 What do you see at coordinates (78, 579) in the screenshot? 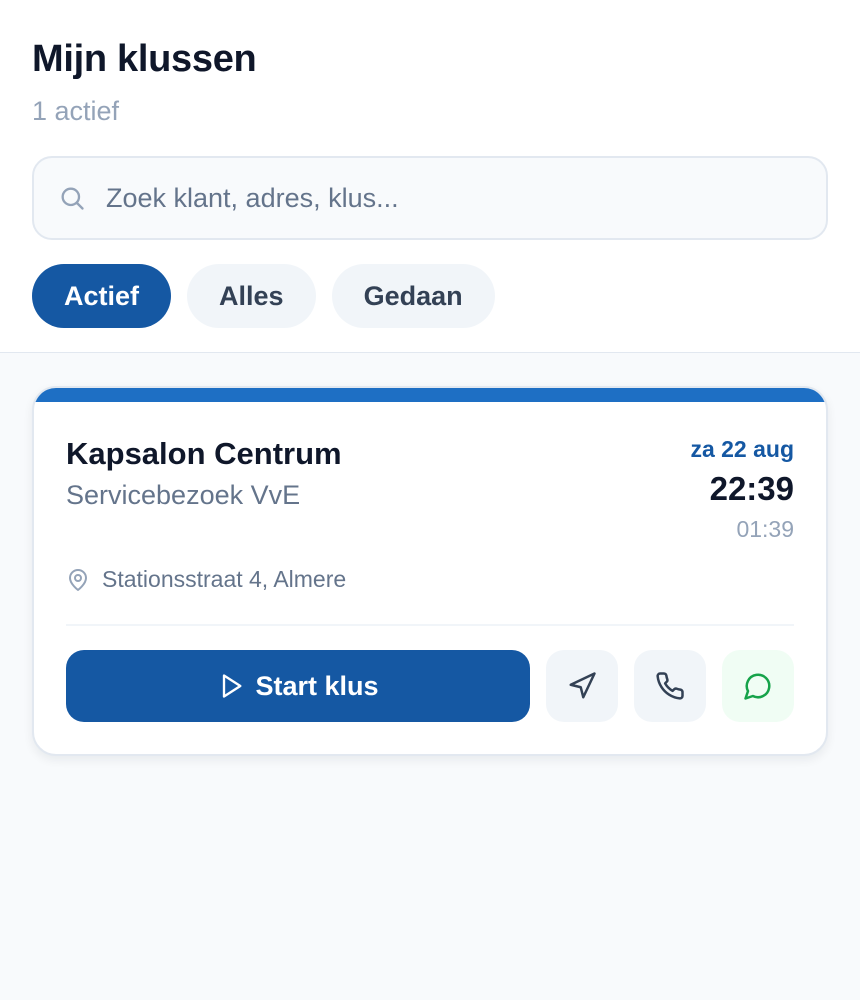
I see `map-pin-icon` at bounding box center [78, 579].